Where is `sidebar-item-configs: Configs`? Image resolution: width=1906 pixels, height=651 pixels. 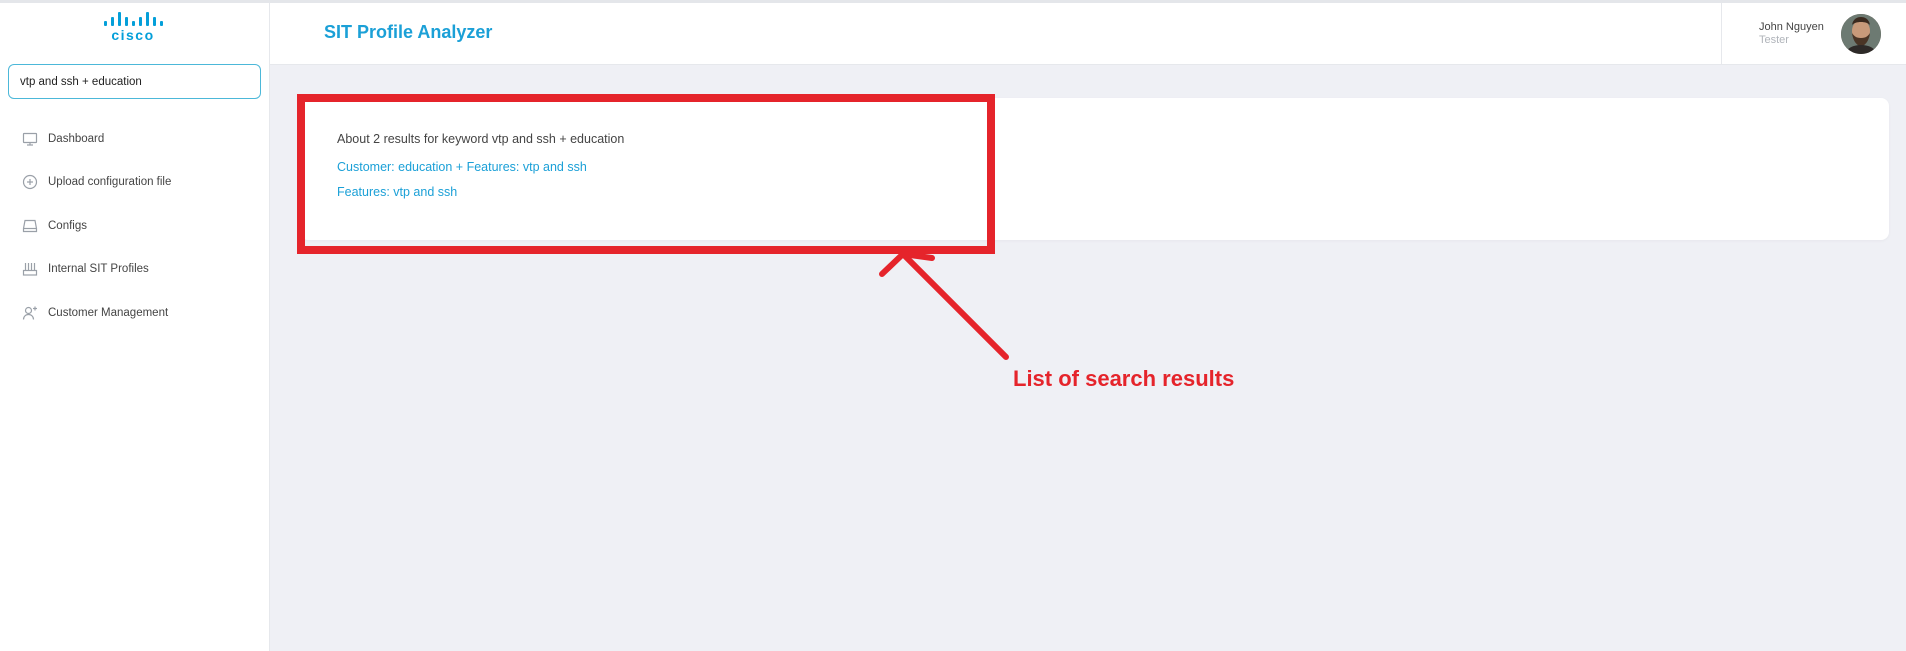
sidebar-item-configs: Configs is located at coordinates (135, 226).